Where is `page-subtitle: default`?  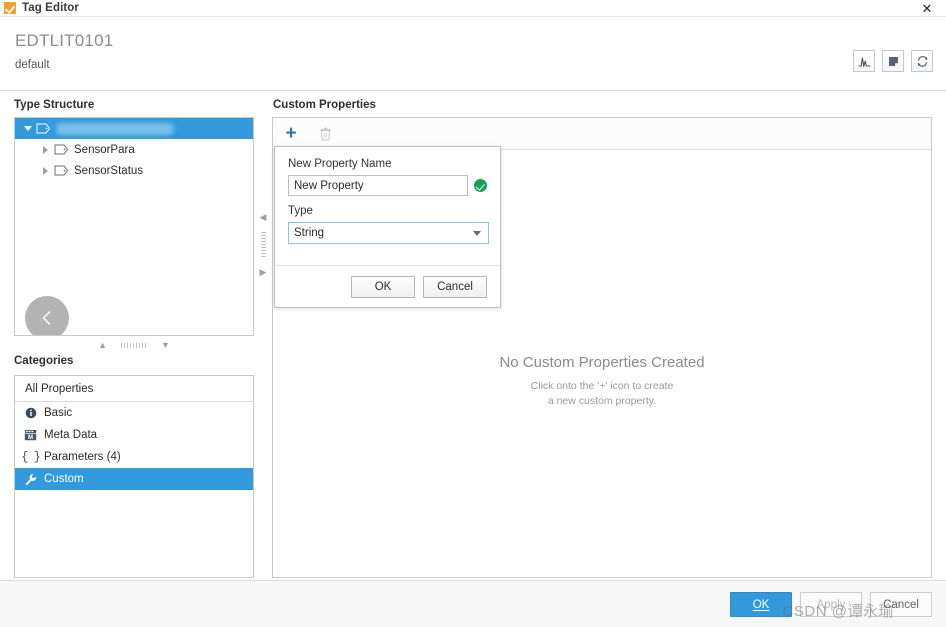
page-subtitle: default is located at coordinates (32, 65).